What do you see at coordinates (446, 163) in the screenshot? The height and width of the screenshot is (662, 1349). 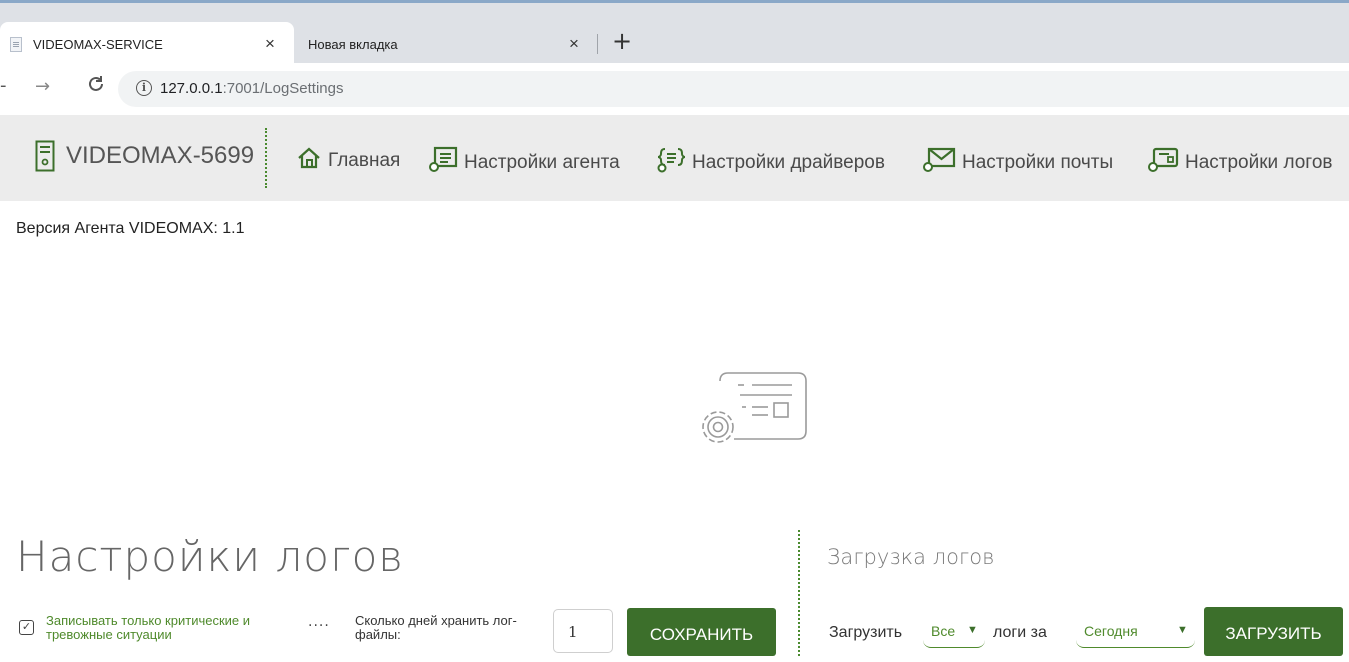 I see `agent-settings-icon` at bounding box center [446, 163].